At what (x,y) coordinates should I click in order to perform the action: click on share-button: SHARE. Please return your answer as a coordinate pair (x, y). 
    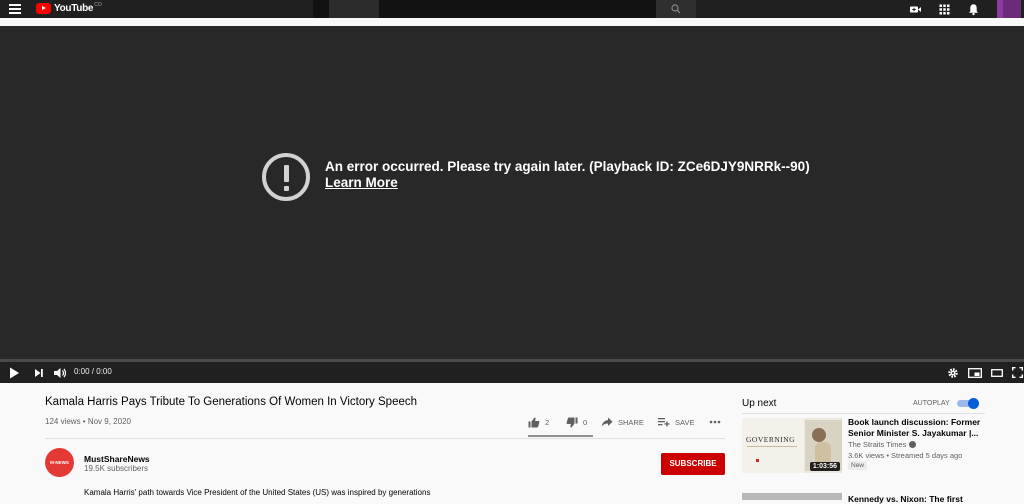
    Looking at the image, I should click on (622, 422).